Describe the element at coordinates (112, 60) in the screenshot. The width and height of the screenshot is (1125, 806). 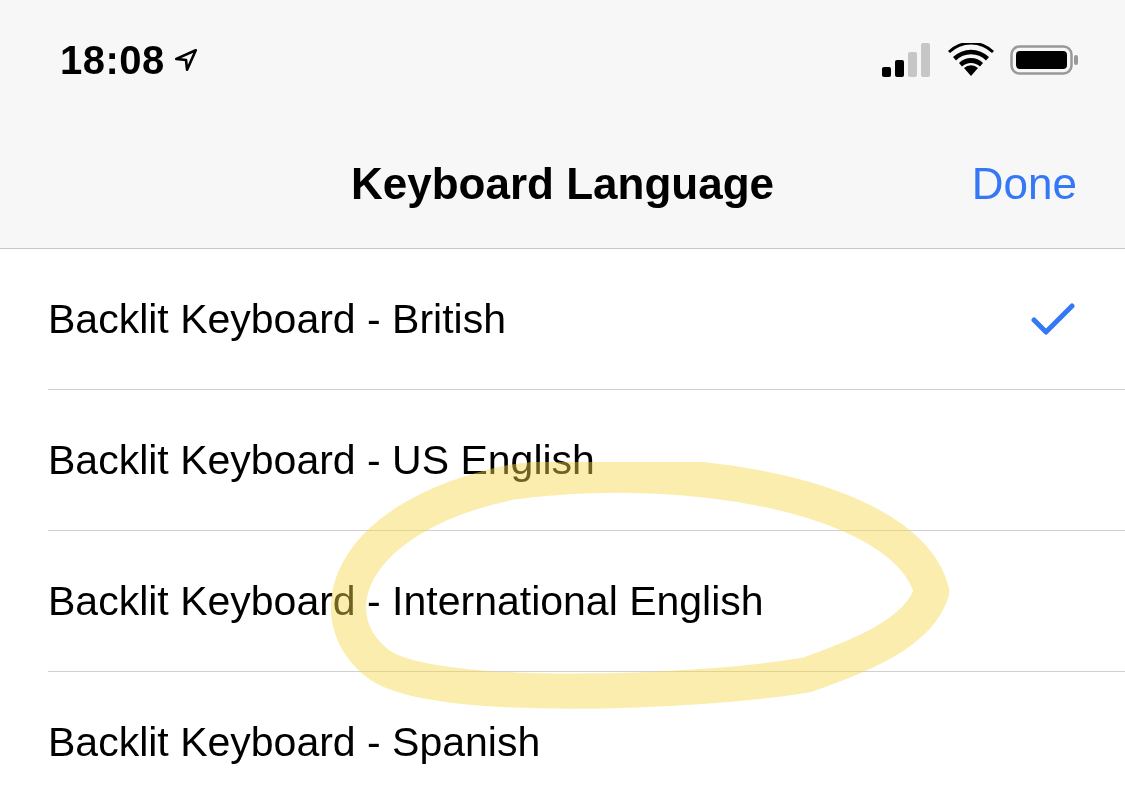
I see `status-time: 18:08` at that location.